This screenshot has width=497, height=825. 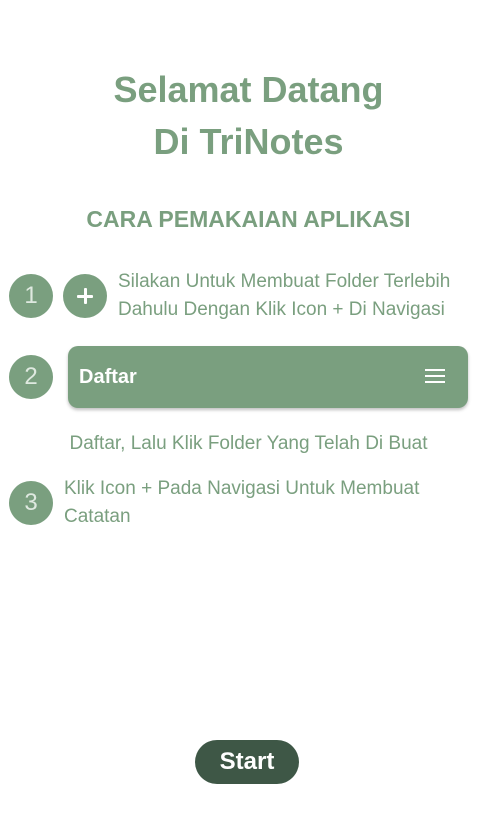 I want to click on welcome-title-line1: Selamat Datang, so click(x=248, y=89).